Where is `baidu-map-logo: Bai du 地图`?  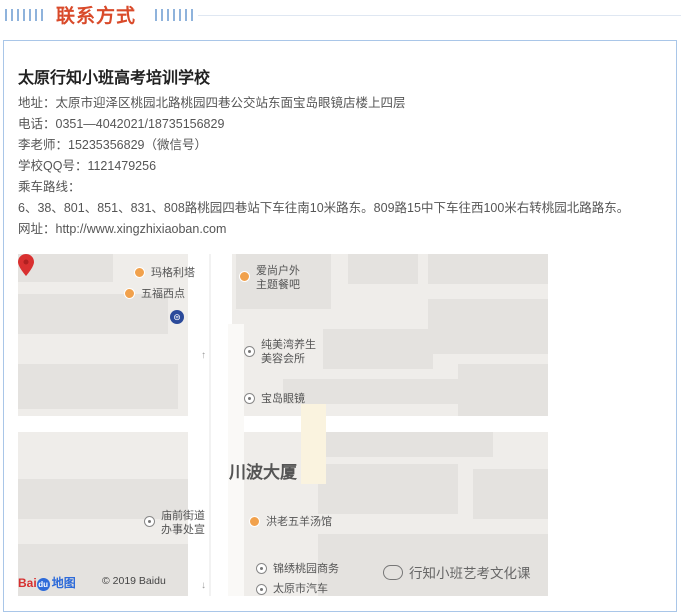
baidu-map-logo: Bai du 地图 is located at coordinates (47, 582).